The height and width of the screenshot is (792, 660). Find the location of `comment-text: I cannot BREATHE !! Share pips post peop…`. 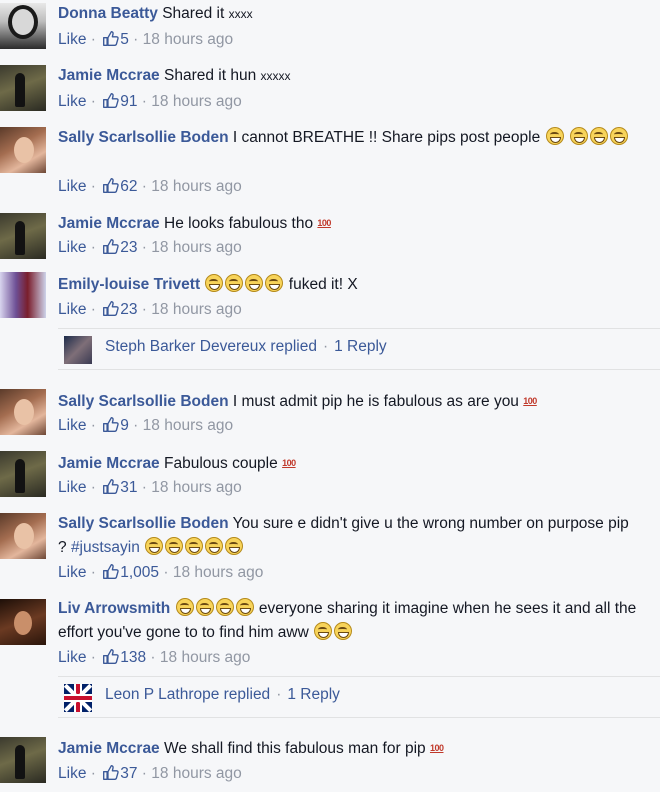

comment-text: I cannot BREATHE !! Share pips post peop… is located at coordinates (386, 137).